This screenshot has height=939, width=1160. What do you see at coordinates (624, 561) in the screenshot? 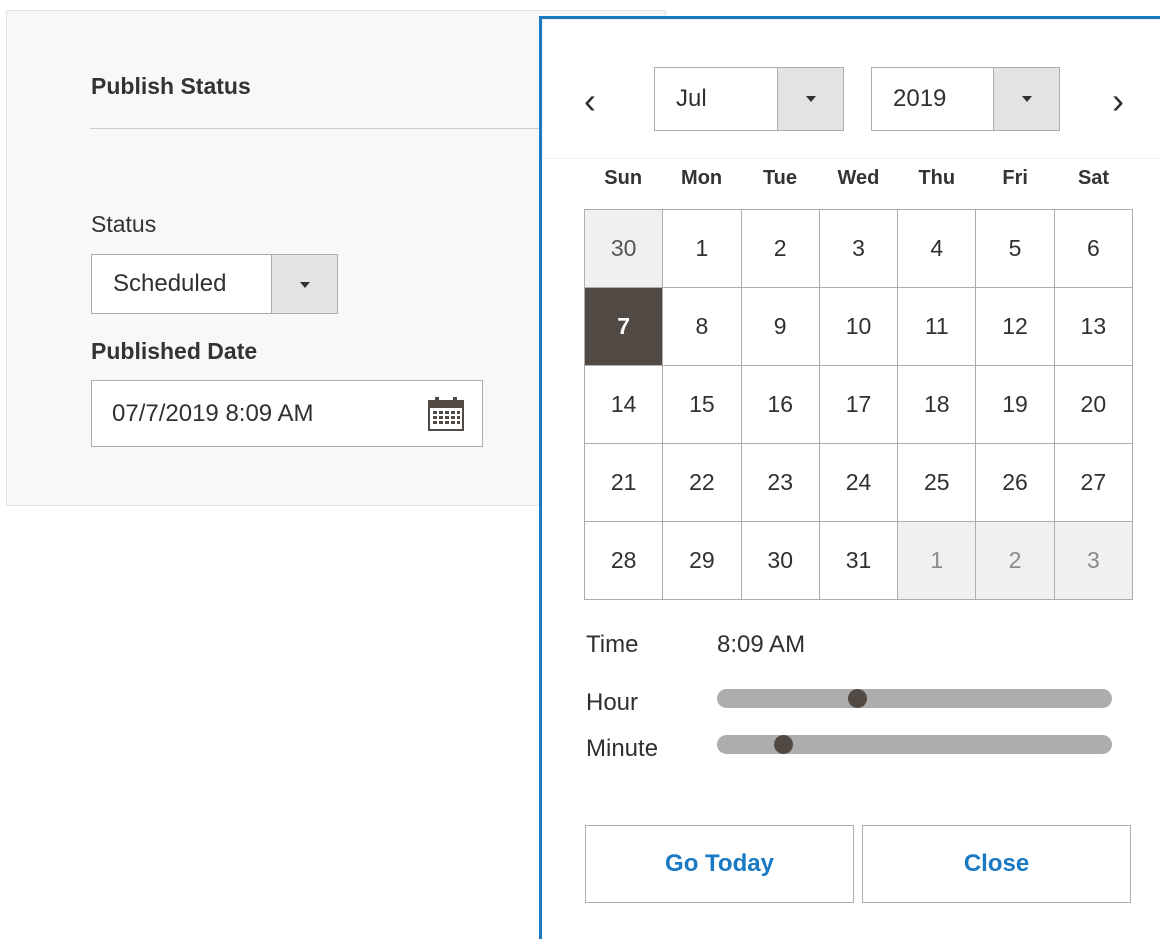
I see `calendar-day: 28` at bounding box center [624, 561].